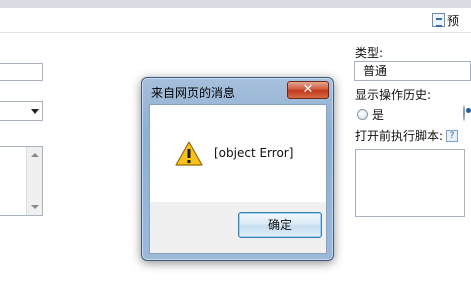  I want to click on script-label: 打开前执行脚本:, so click(399, 136).